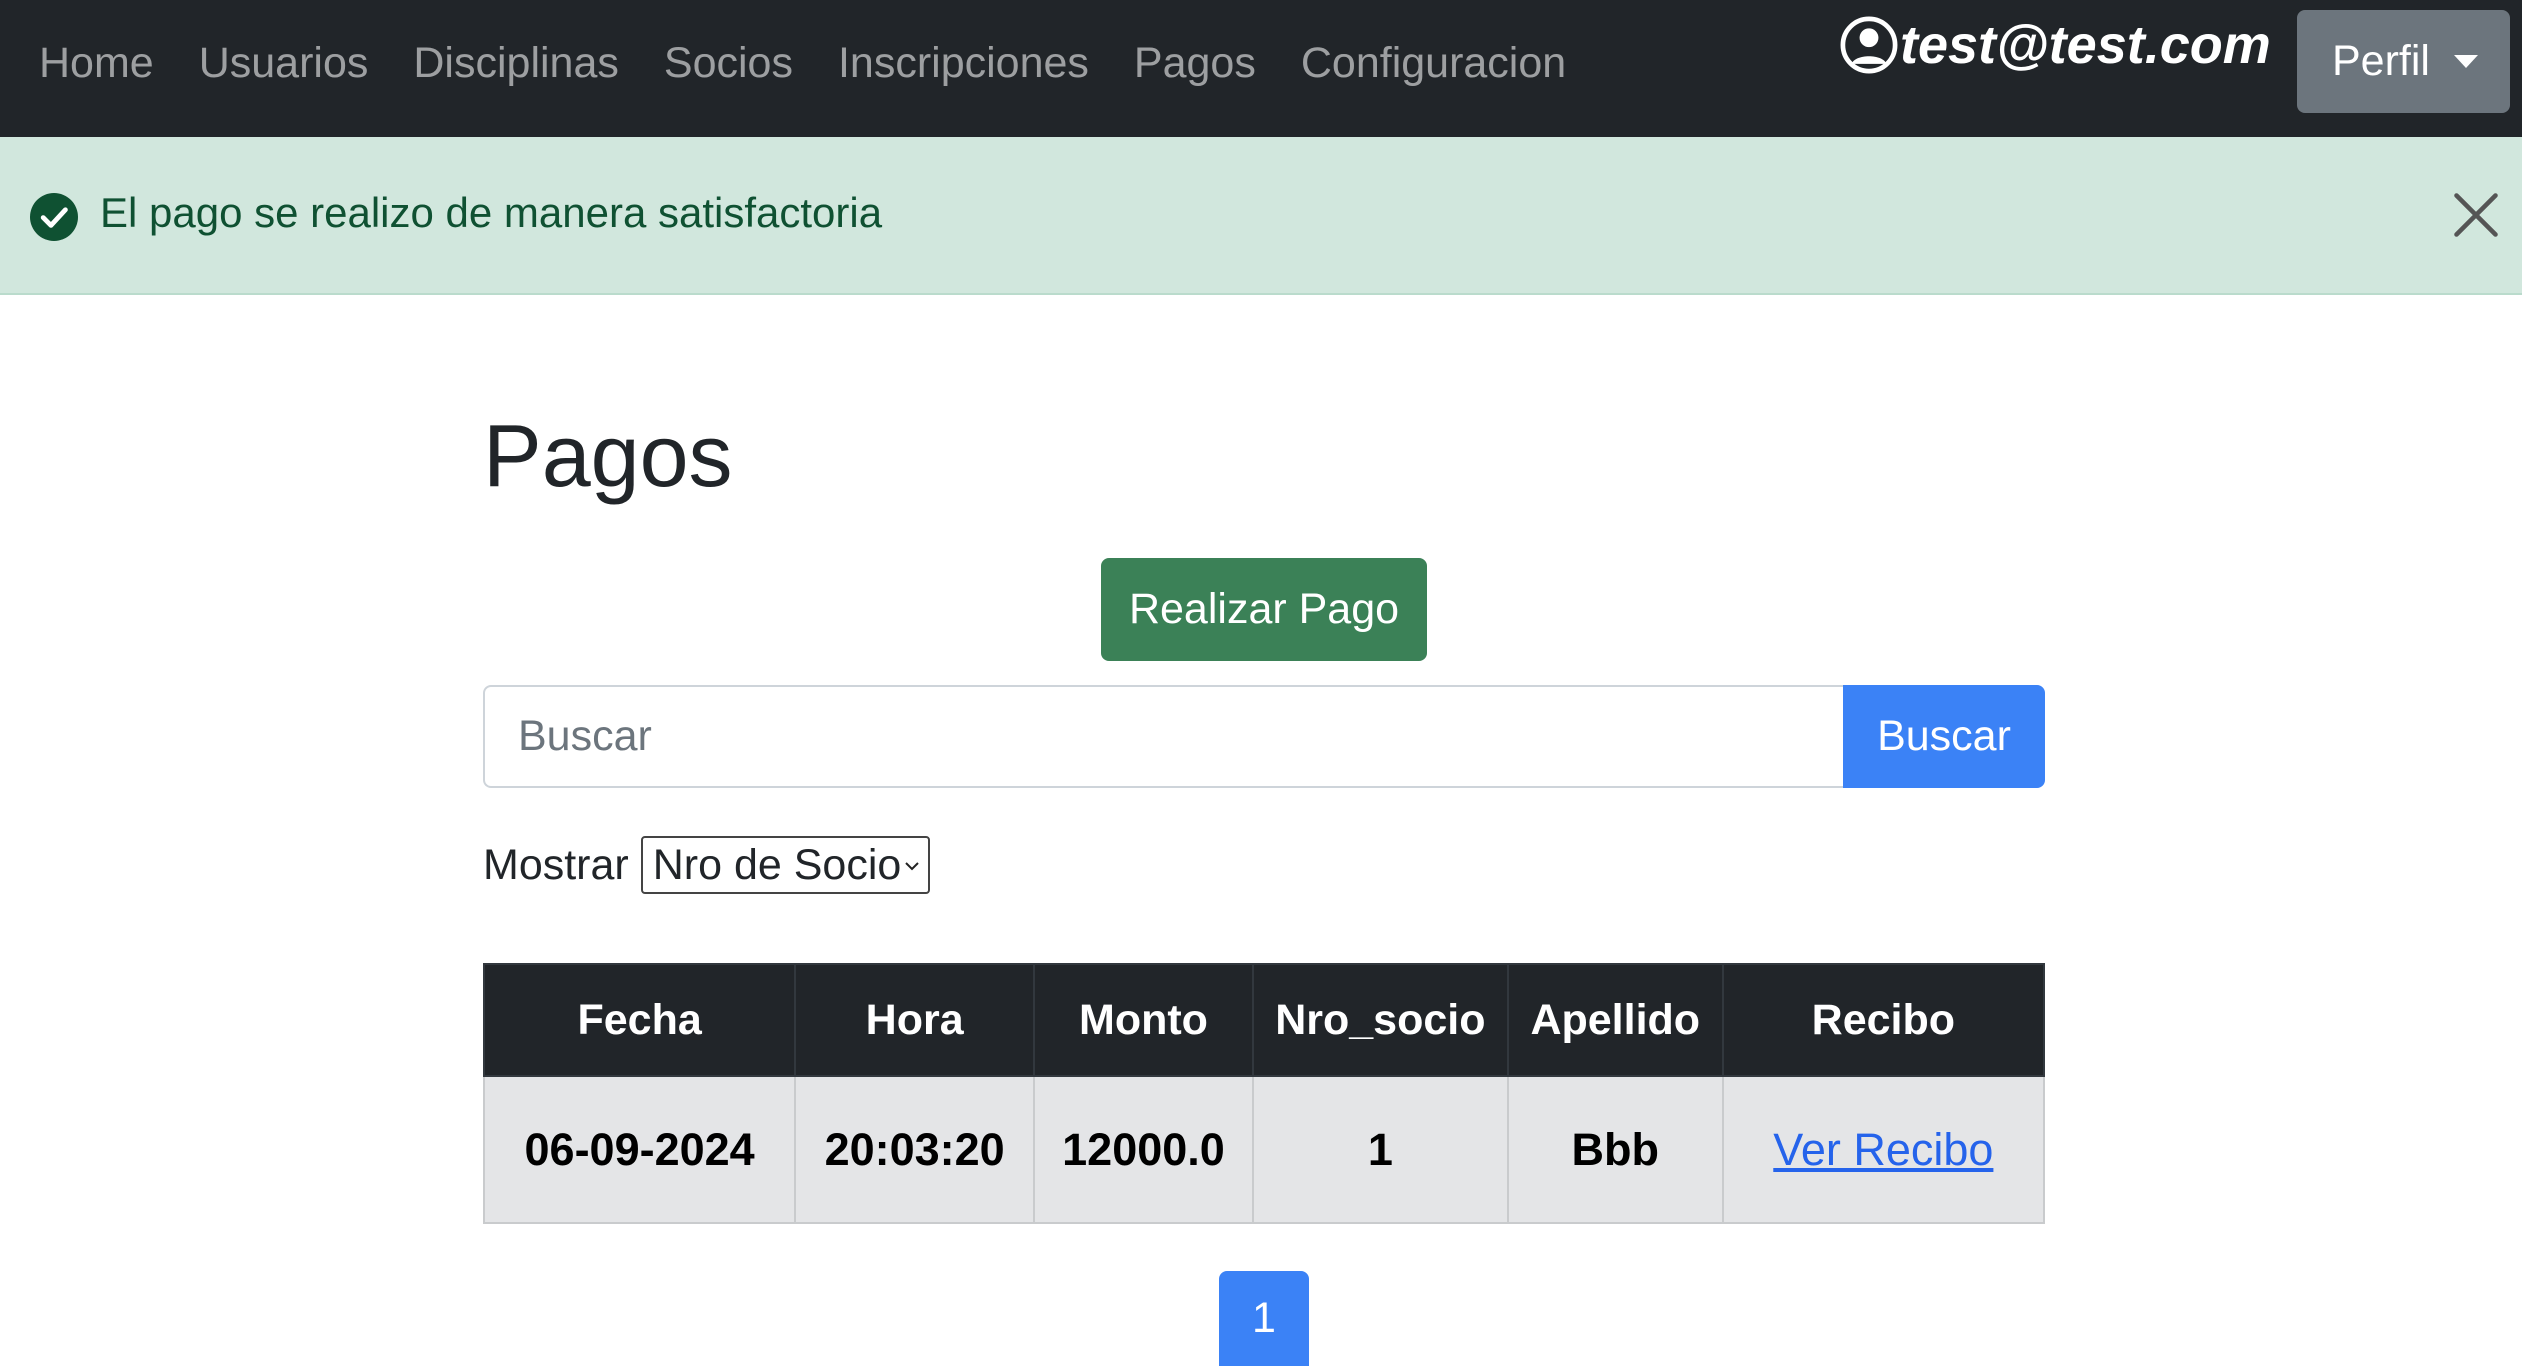 This screenshot has height=1366, width=2522. What do you see at coordinates (915, 1149) in the screenshot?
I see `cell-hora: 20:03:20` at bounding box center [915, 1149].